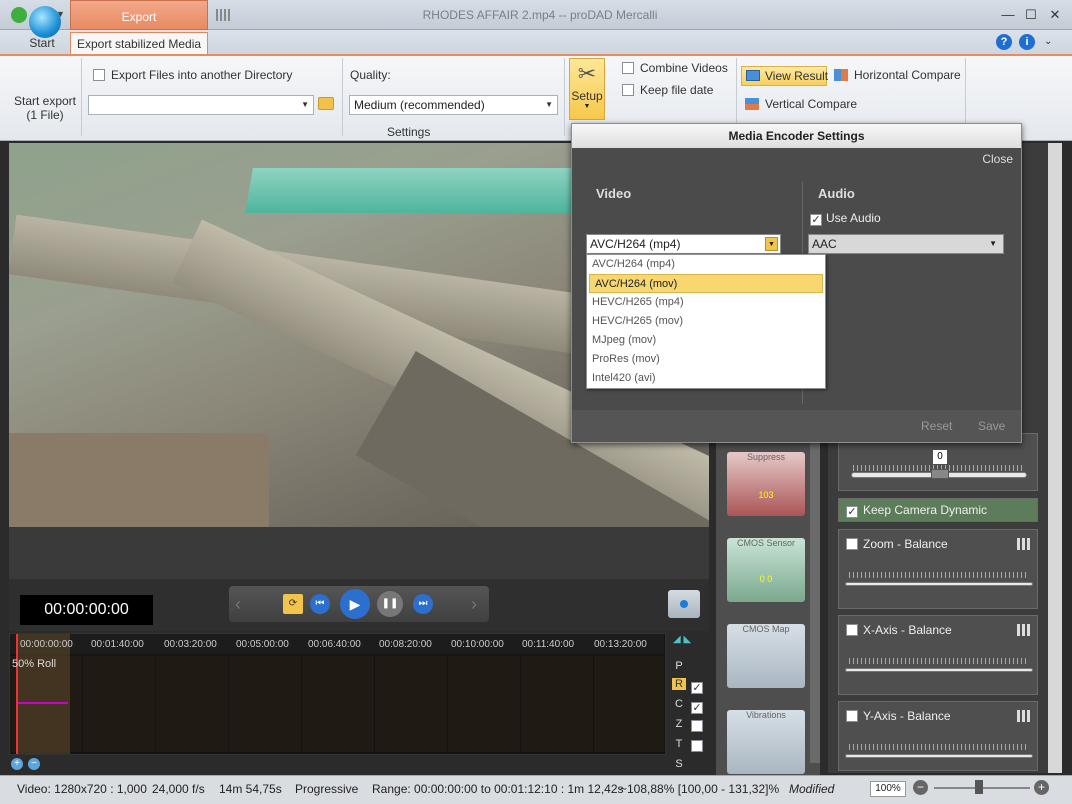 The image size is (1072, 804). Describe the element at coordinates (697, 707) in the screenshot. I see `row-c-checkbox` at that location.